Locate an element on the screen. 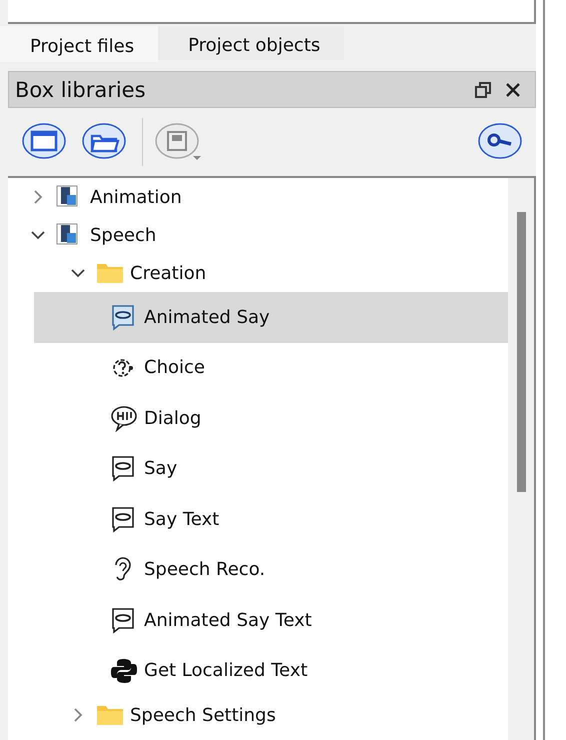 The width and height of the screenshot is (566, 740). tab: Project objects is located at coordinates (251, 43).